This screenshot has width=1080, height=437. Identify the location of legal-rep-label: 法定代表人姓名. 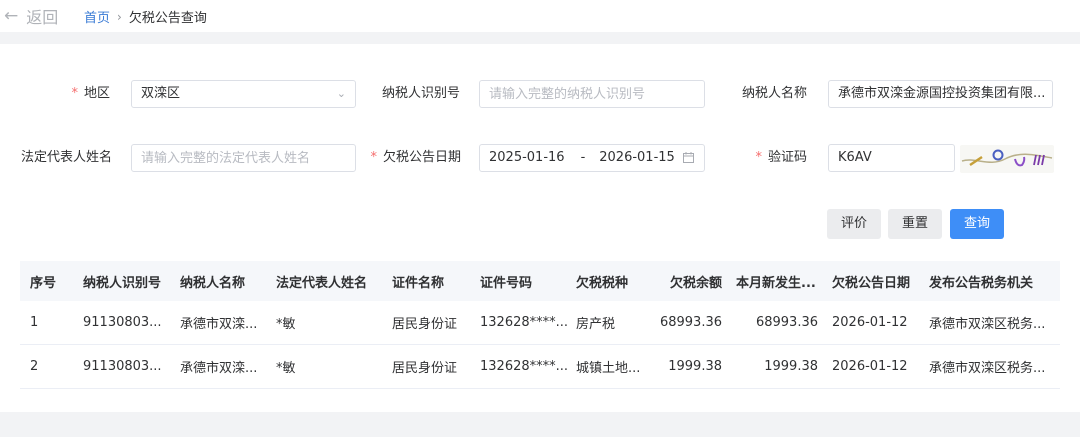
(66, 157).